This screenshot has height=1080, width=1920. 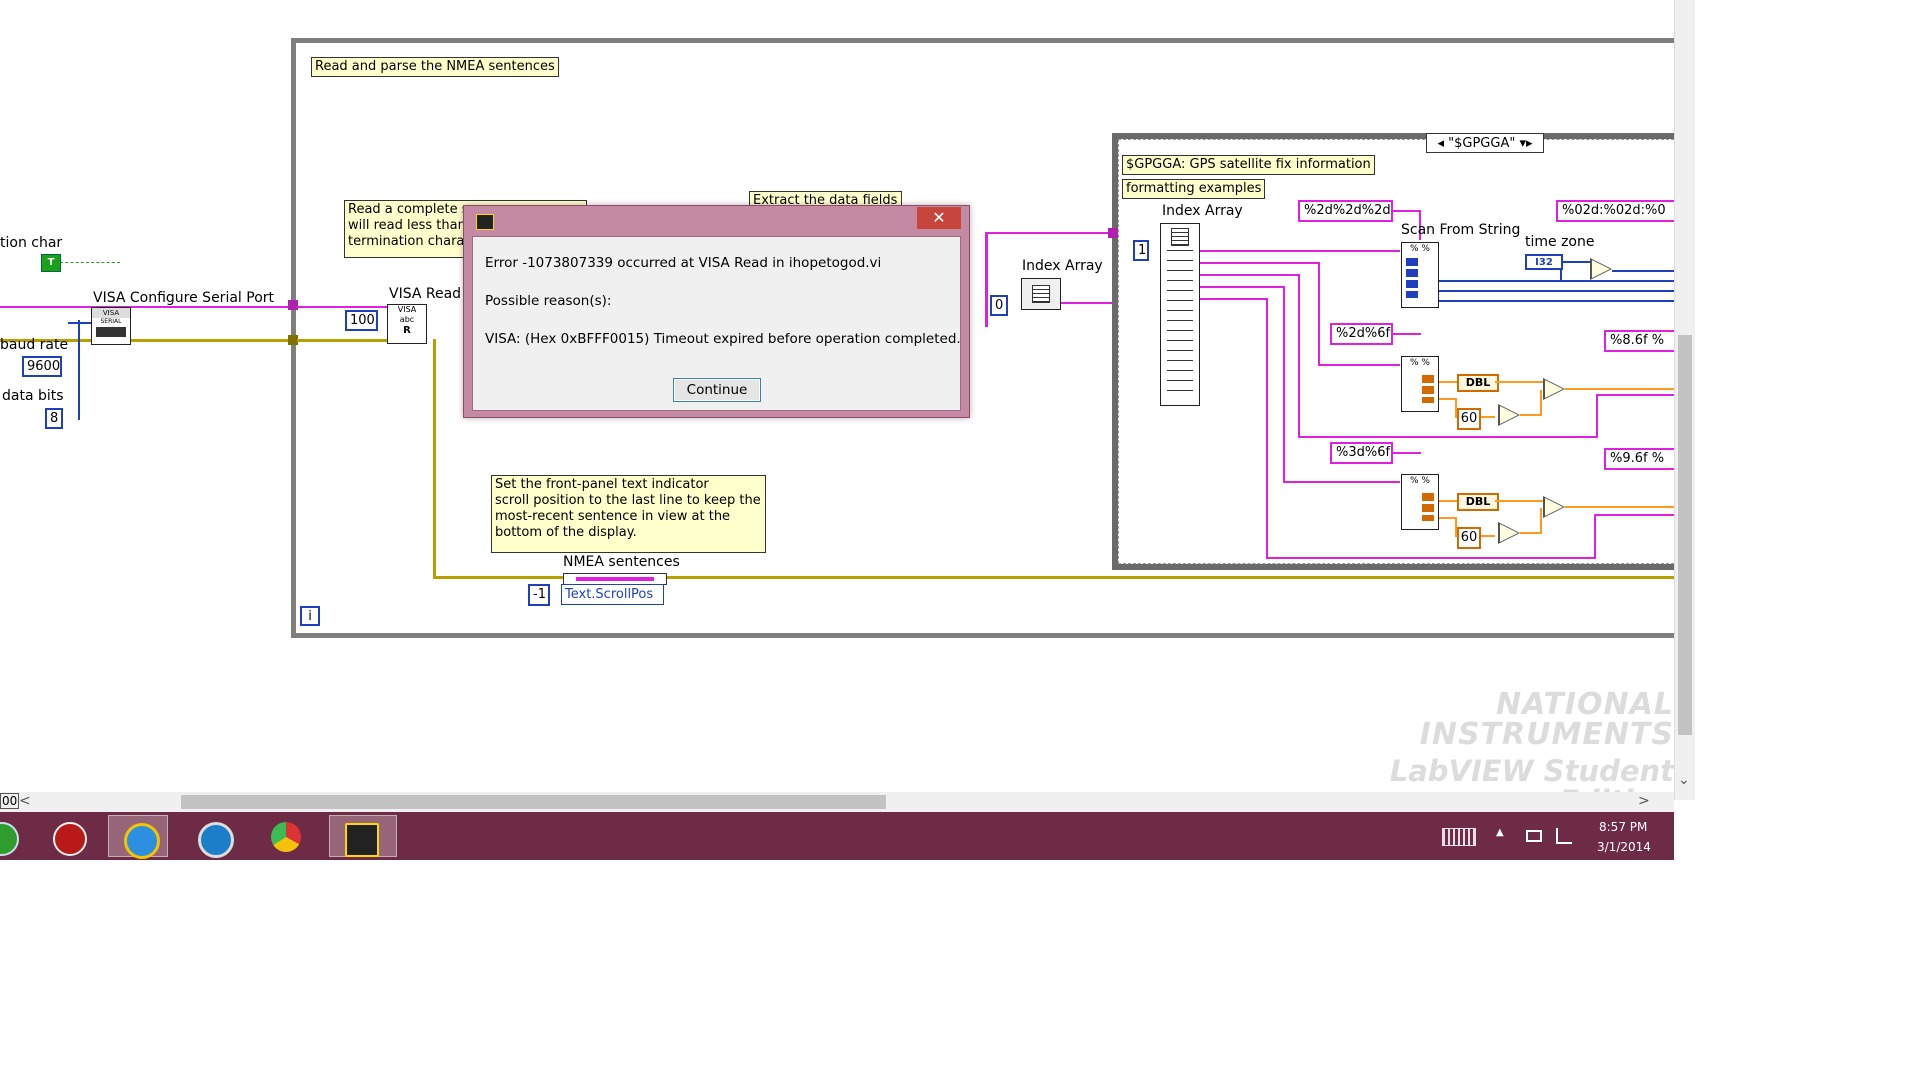 What do you see at coordinates (539, 595) in the screenshot?
I see `scroll-value-constant: -1` at bounding box center [539, 595].